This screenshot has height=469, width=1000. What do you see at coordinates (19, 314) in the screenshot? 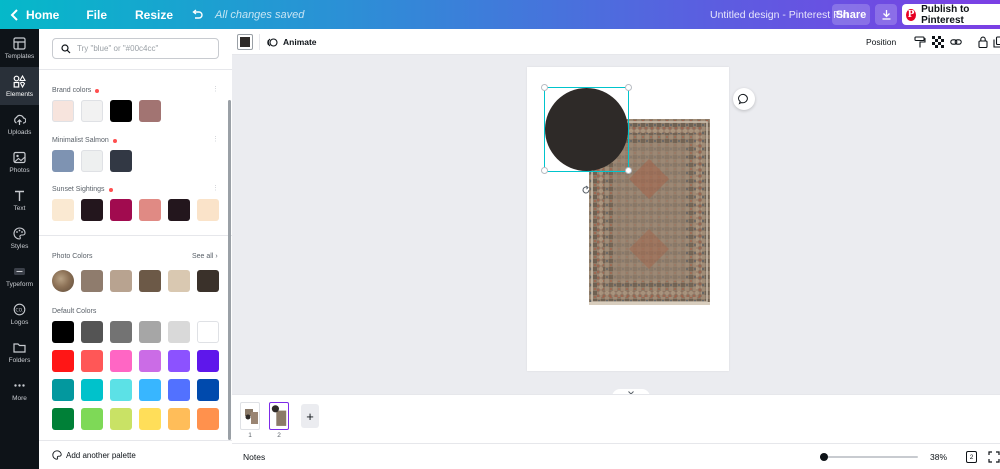
I see `nav-logos: CO. Logos` at bounding box center [19, 314].